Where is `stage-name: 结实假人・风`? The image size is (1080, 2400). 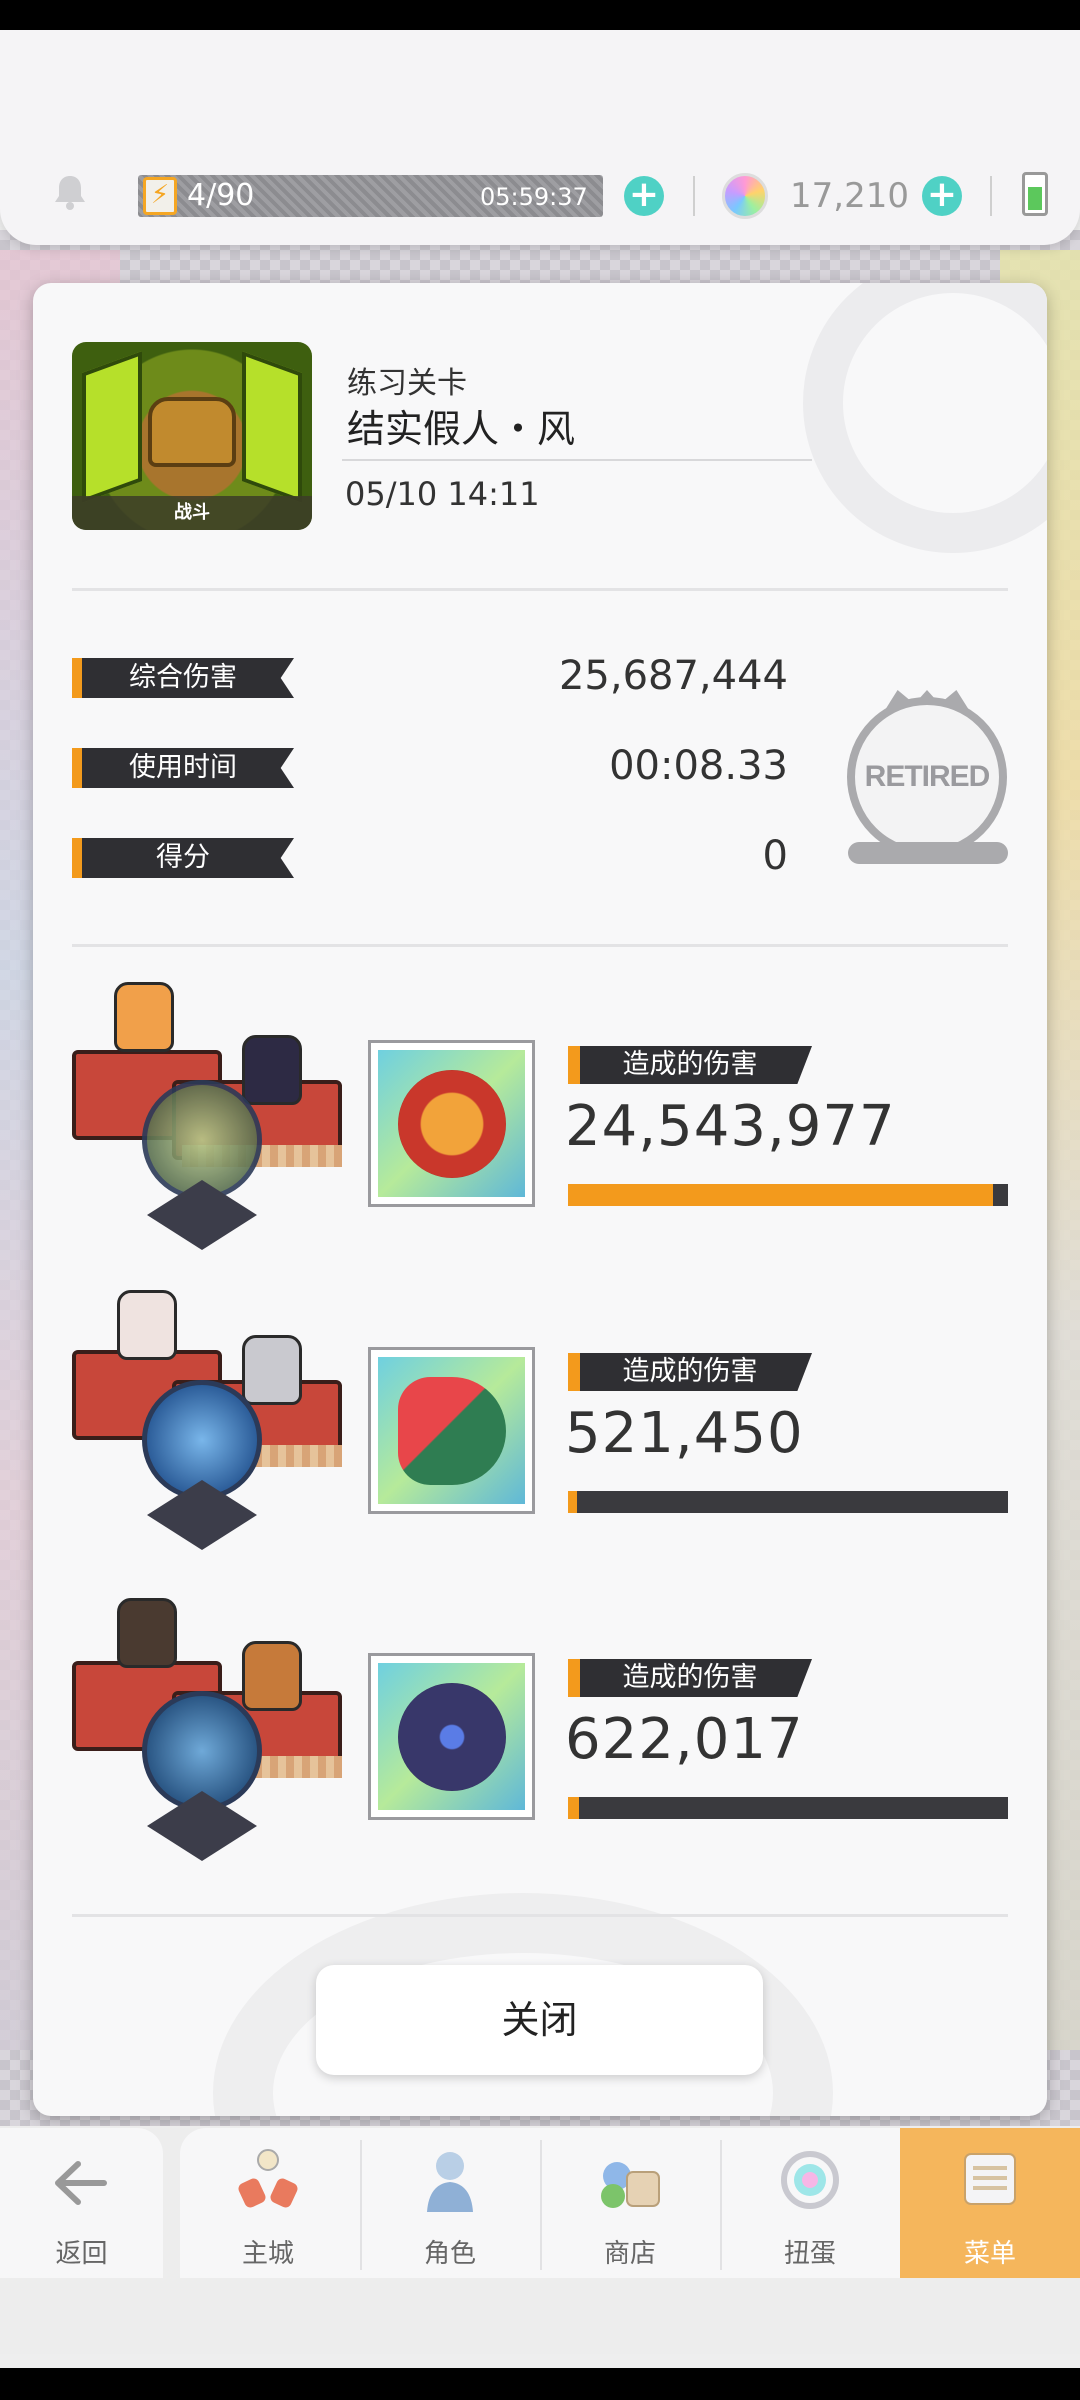
stage-name: 结实假人・风 is located at coordinates (461, 429).